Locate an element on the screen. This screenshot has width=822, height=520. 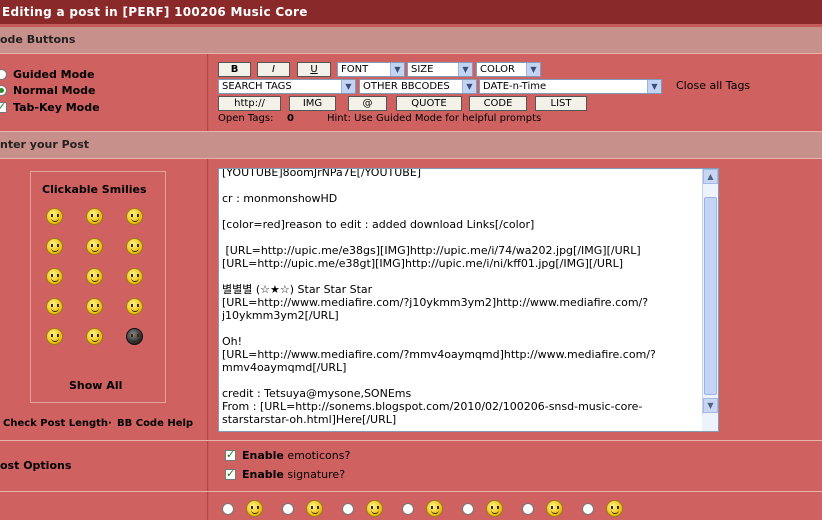
enable-emoticons-option: Enable emoticons? is located at coordinates (287, 455).